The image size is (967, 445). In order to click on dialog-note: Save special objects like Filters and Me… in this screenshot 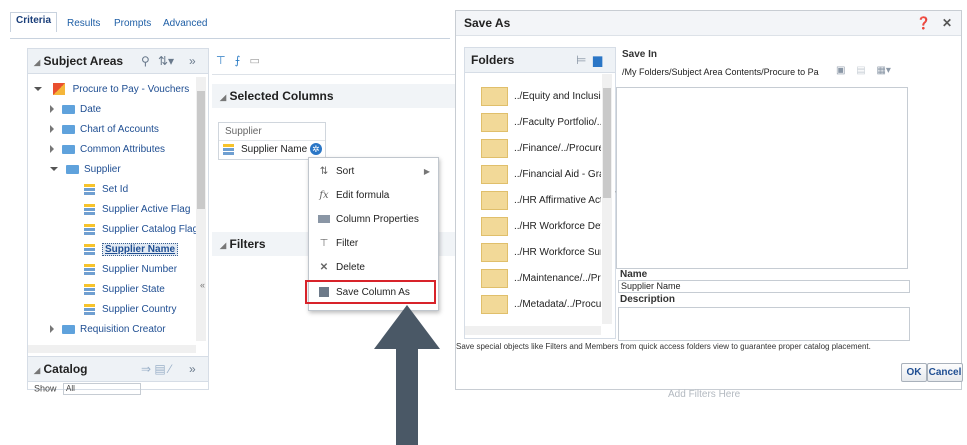, I will do `click(663, 346)`.